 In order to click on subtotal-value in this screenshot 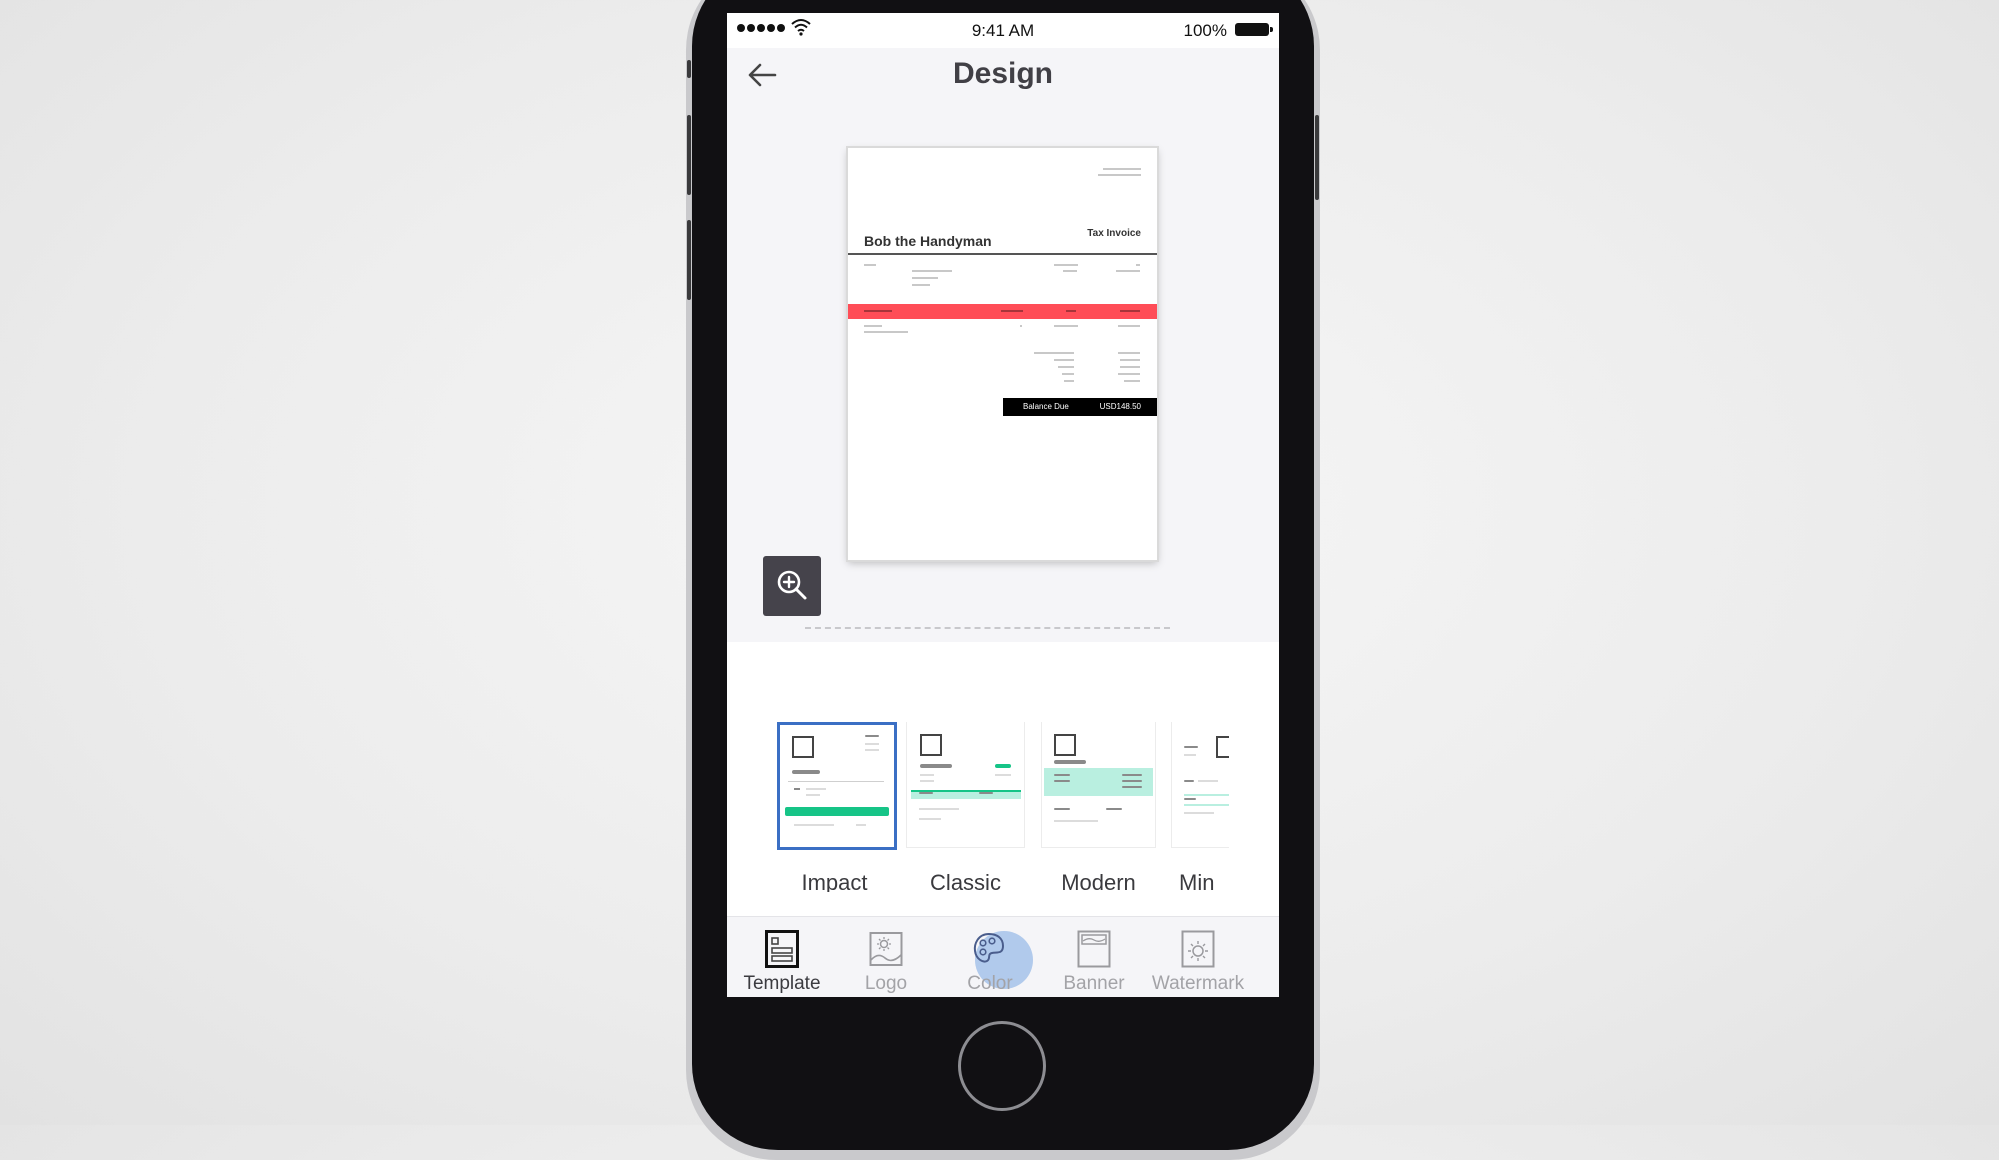, I will do `click(1129, 353)`.